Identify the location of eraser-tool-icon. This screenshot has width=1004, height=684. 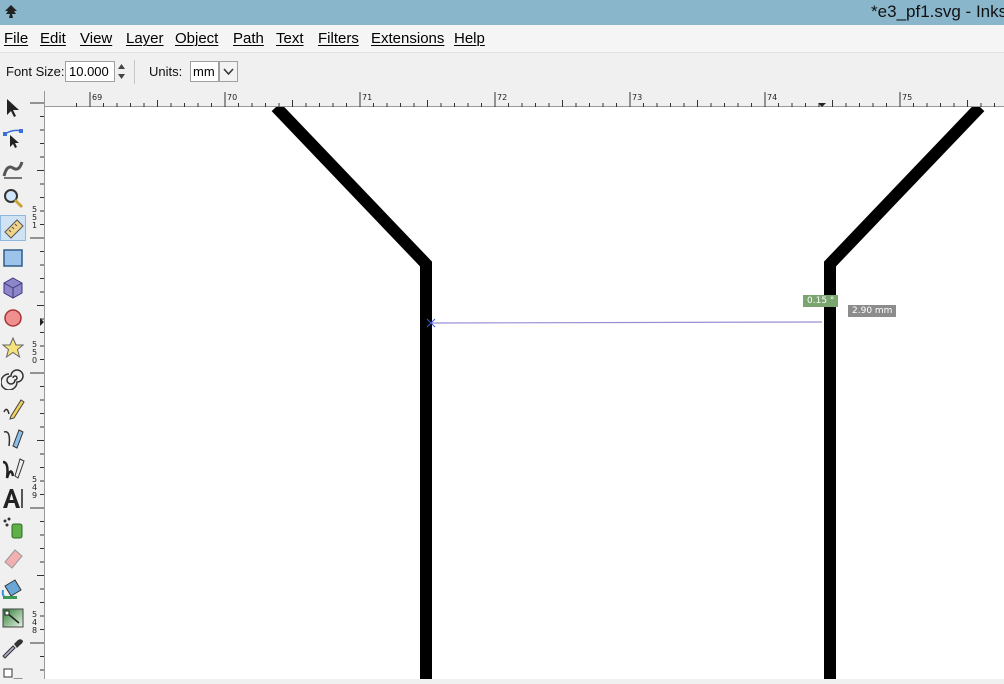
(13, 558).